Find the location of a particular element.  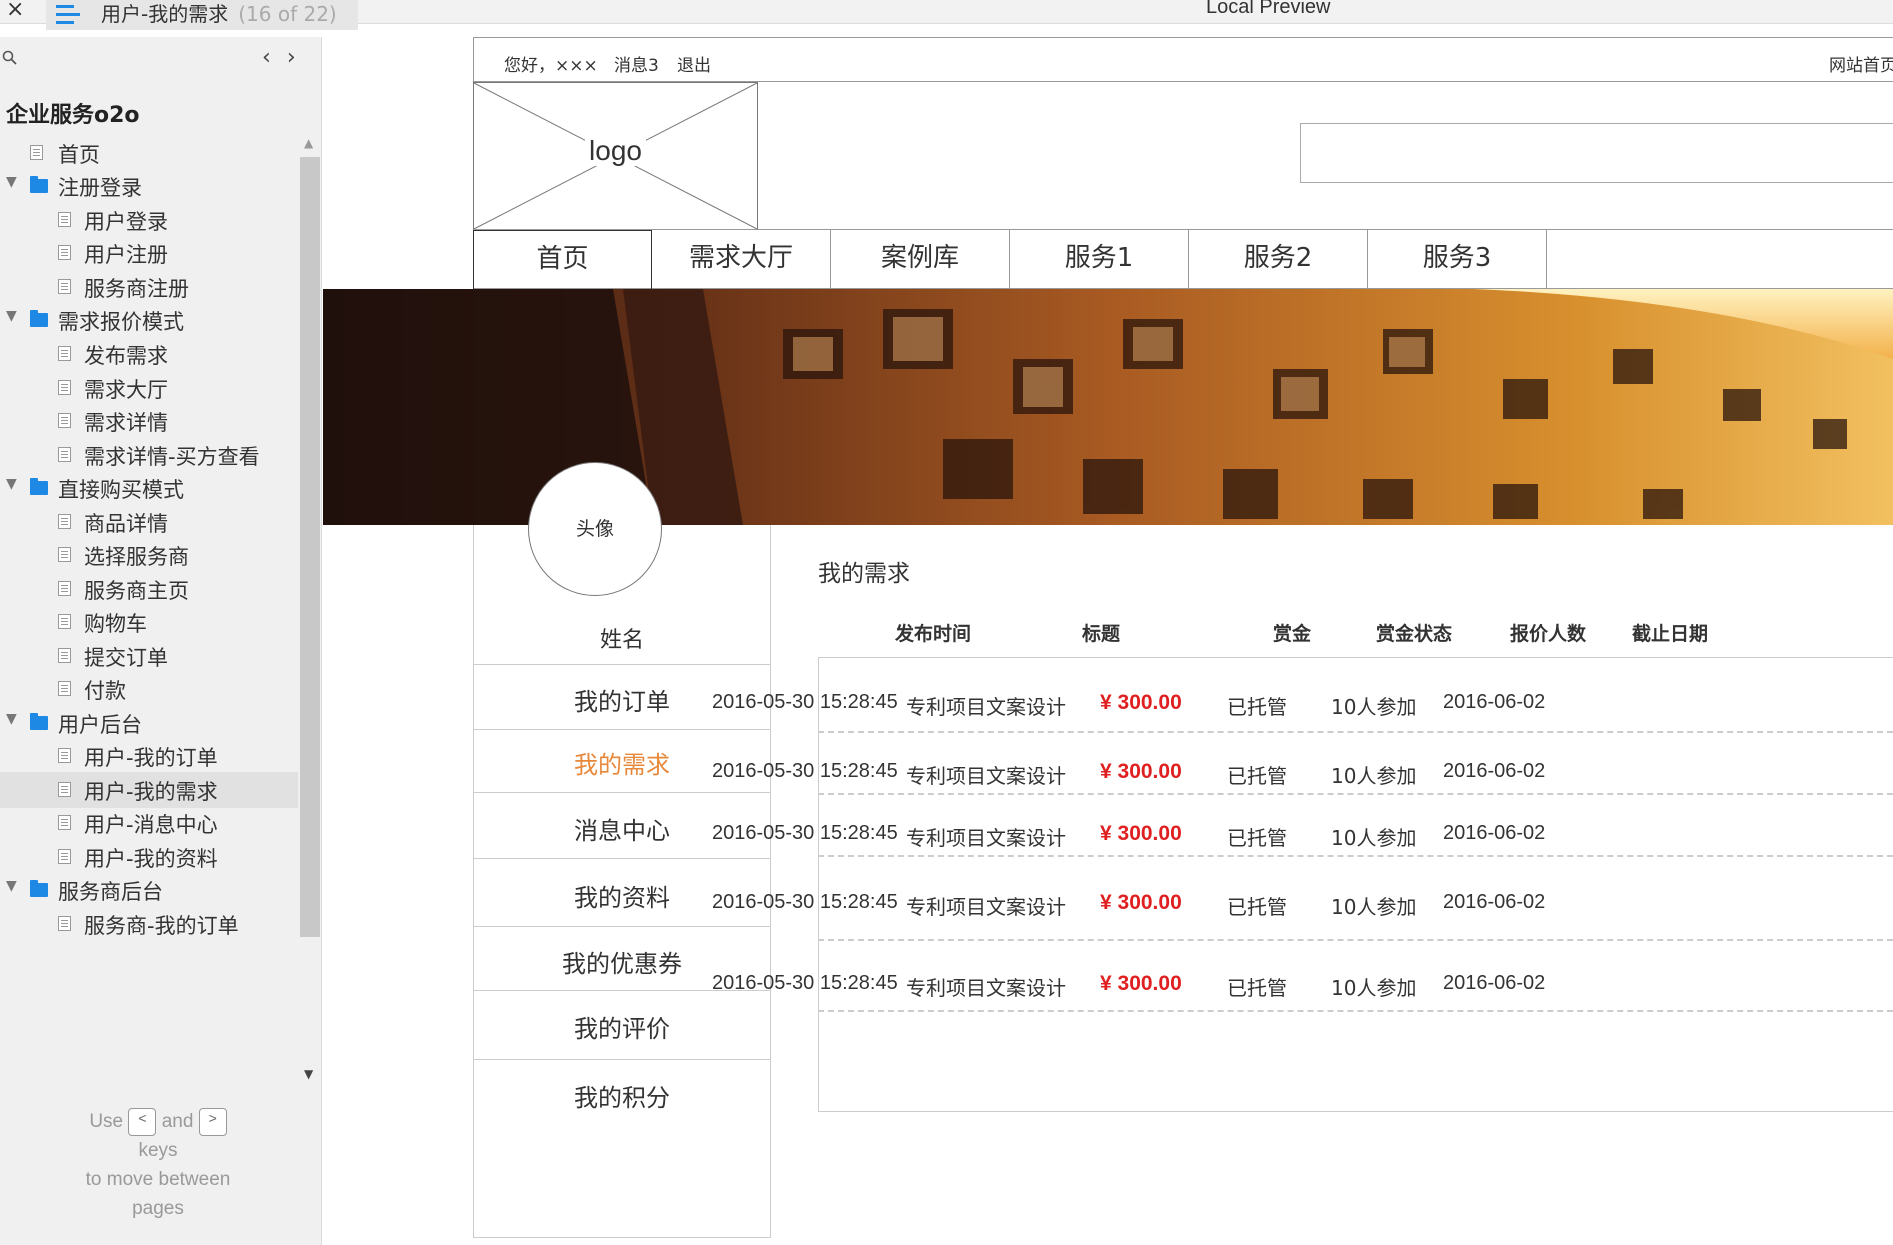

next-key-icon: > is located at coordinates (212, 1121).